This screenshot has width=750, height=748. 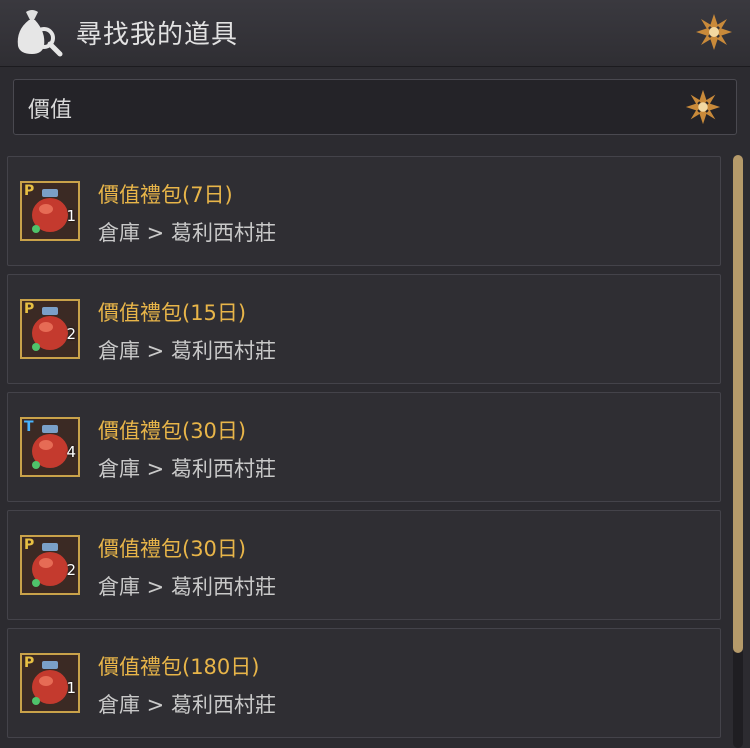 I want to click on results-scrollbar, so click(x=738, y=451).